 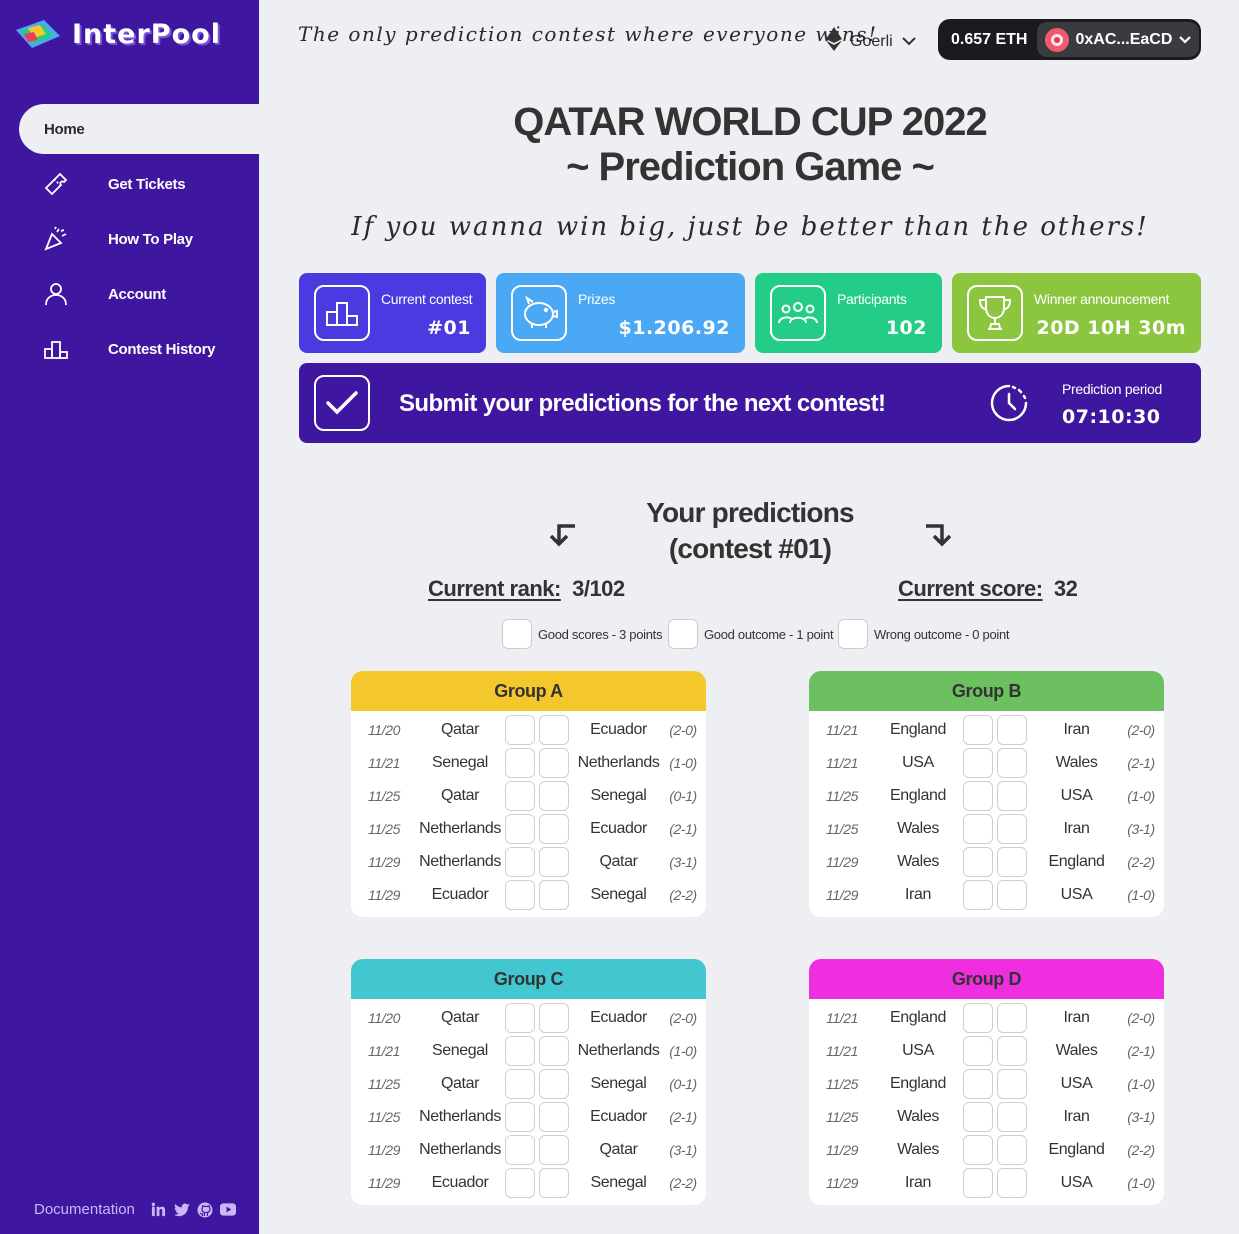 I want to click on away-team: USA, so click(x=1076, y=1182).